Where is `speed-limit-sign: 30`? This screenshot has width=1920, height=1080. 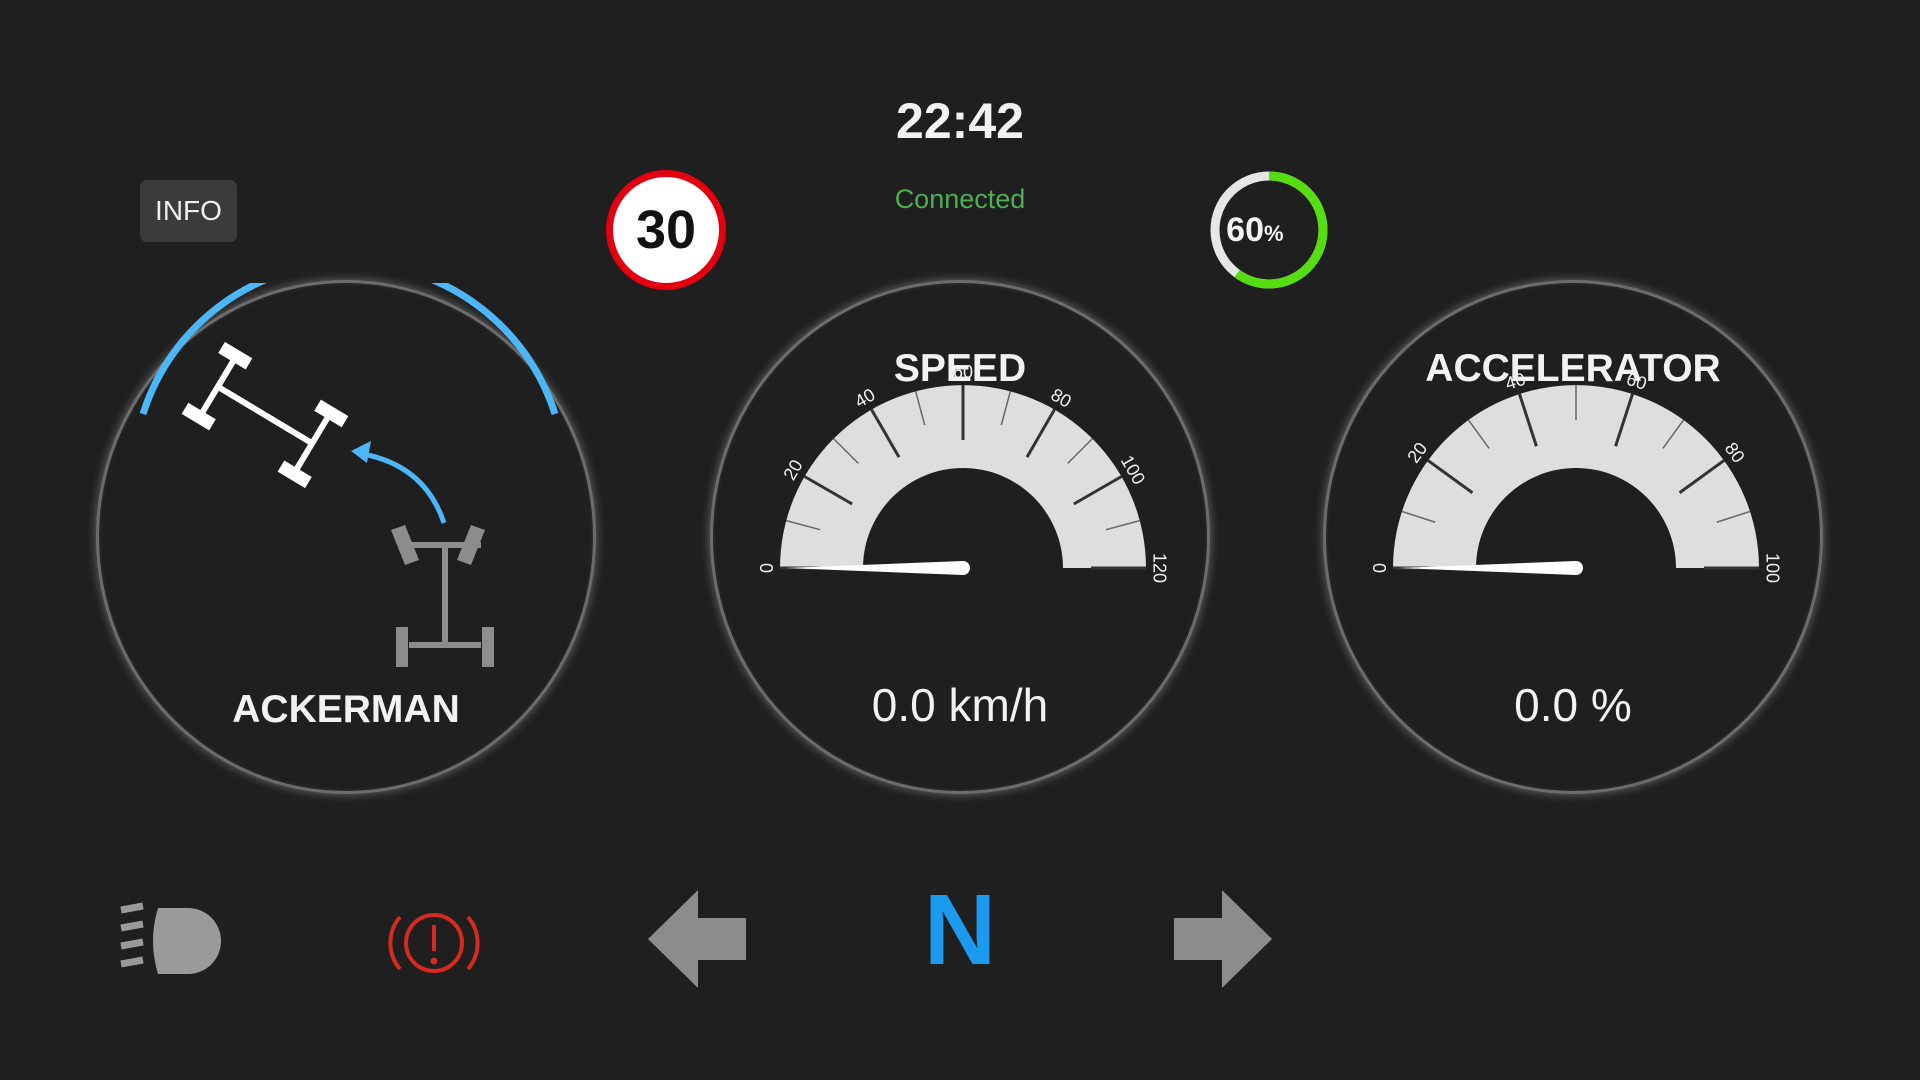
speed-limit-sign: 30 is located at coordinates (666, 230).